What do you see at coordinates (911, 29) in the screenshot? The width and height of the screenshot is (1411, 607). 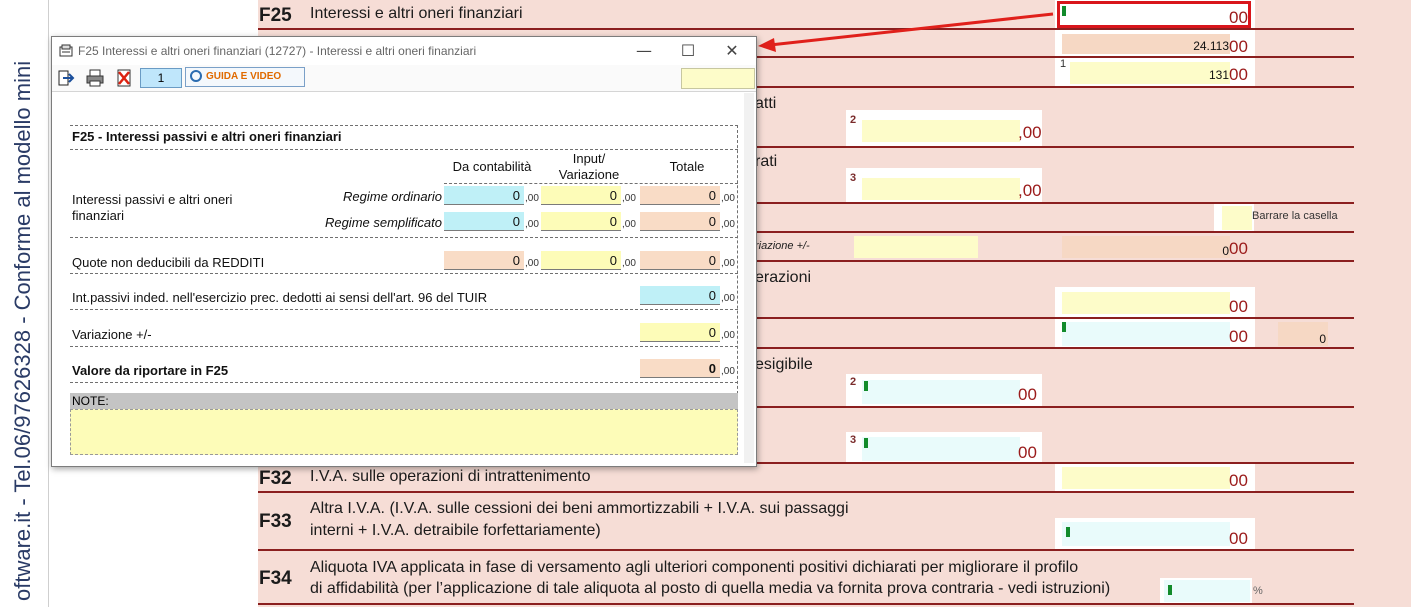 I see `arrow-shaft` at bounding box center [911, 29].